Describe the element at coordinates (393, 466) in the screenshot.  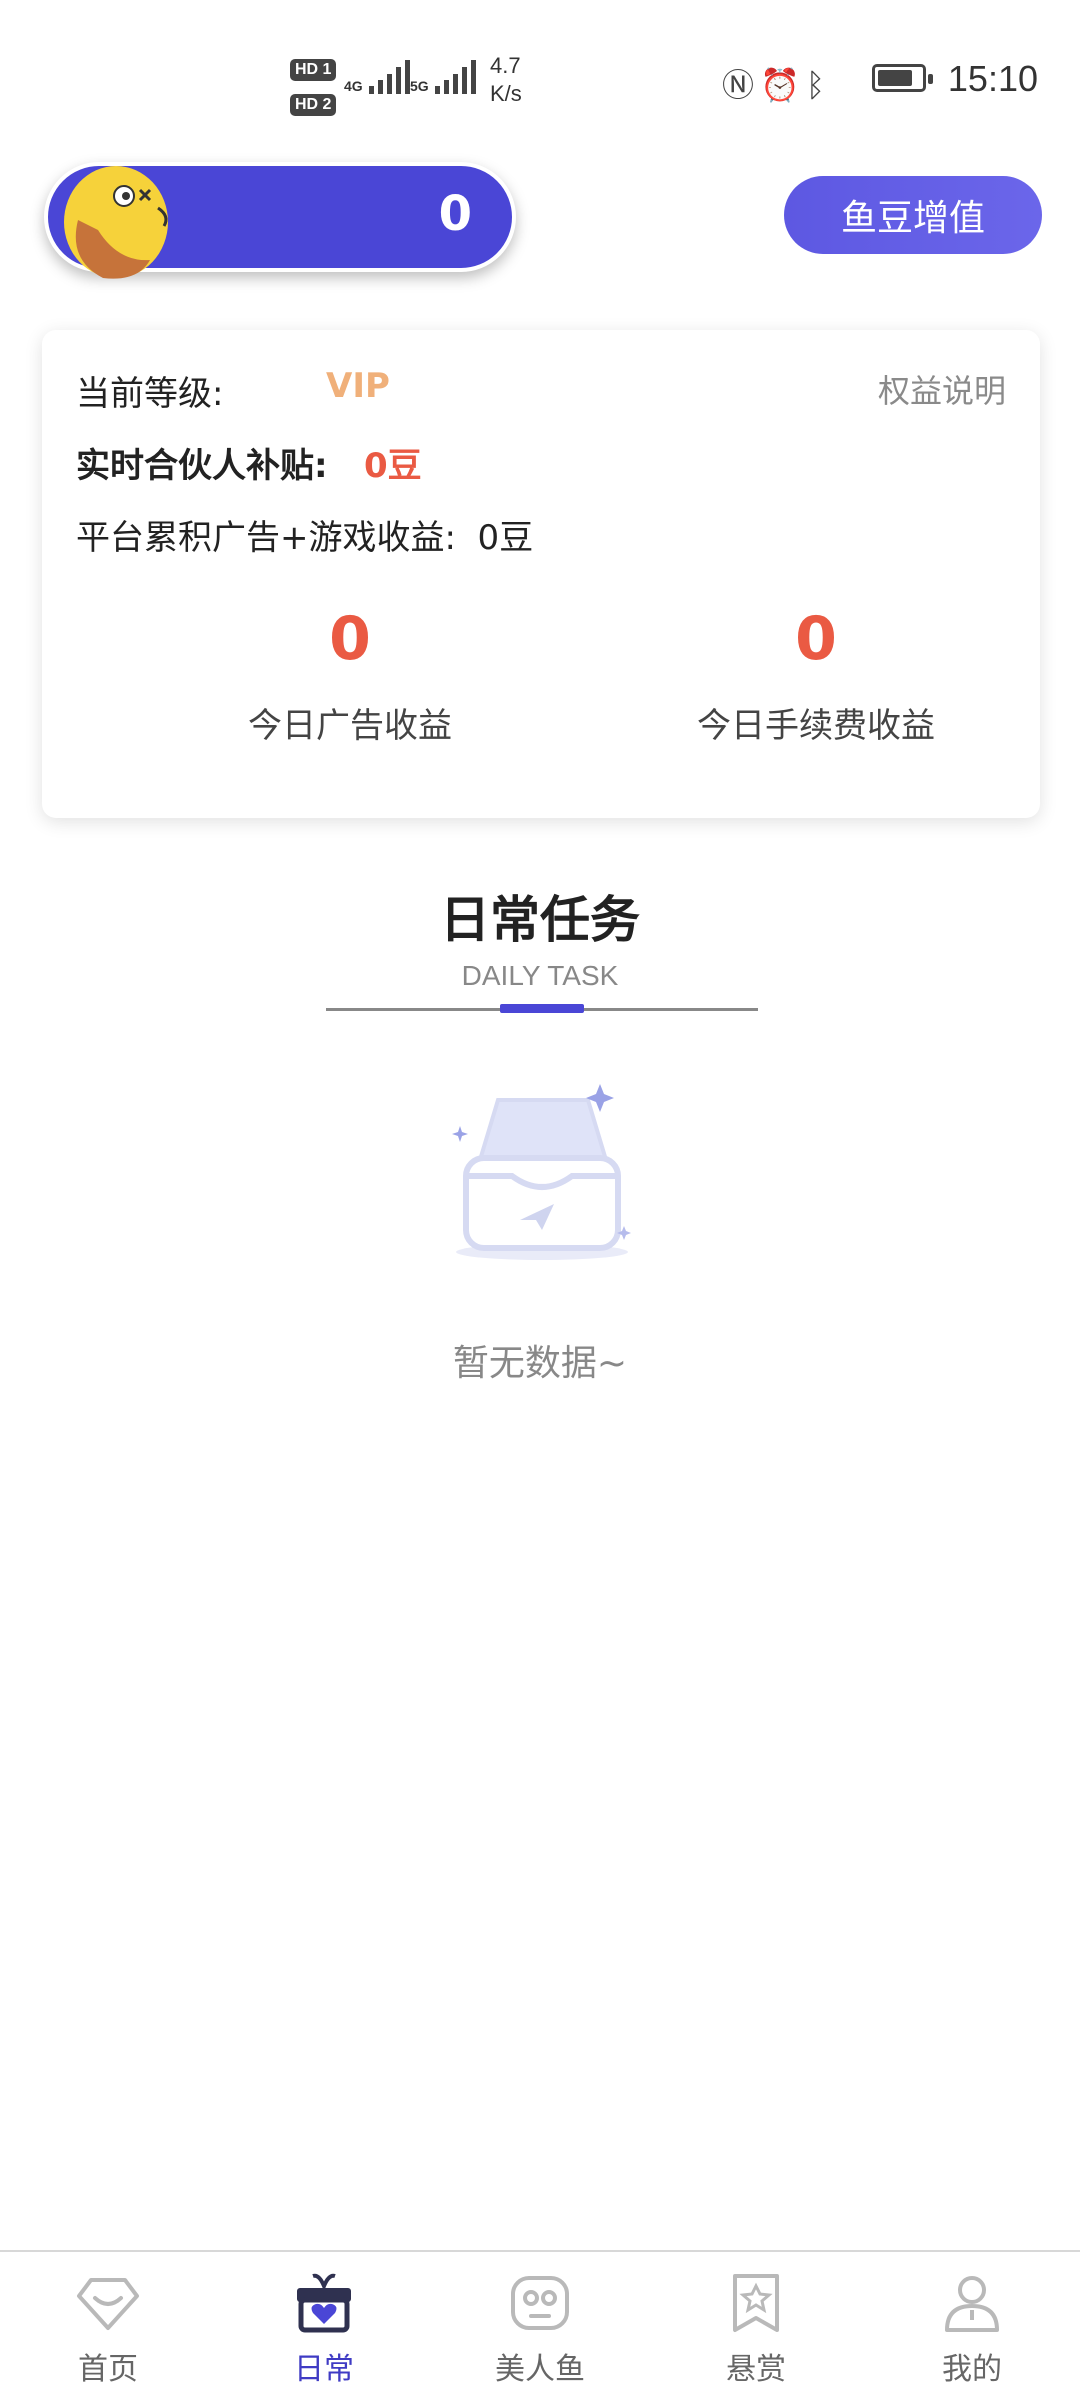
I see `partner-subsidy-value: 0豆` at that location.